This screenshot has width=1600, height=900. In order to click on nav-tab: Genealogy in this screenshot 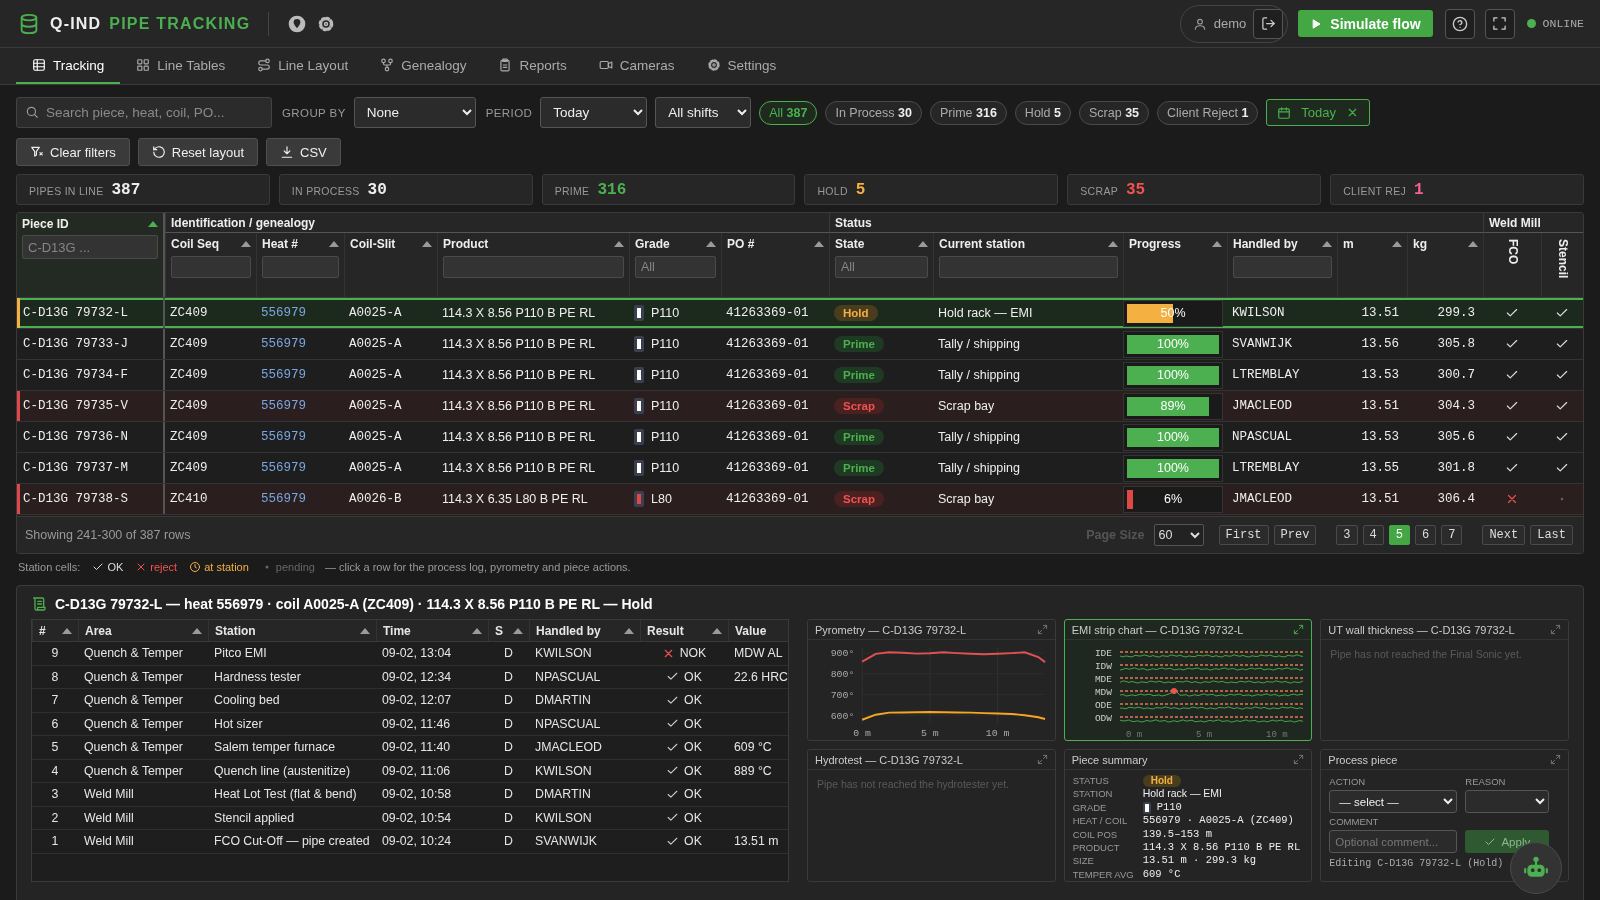, I will do `click(423, 66)`.